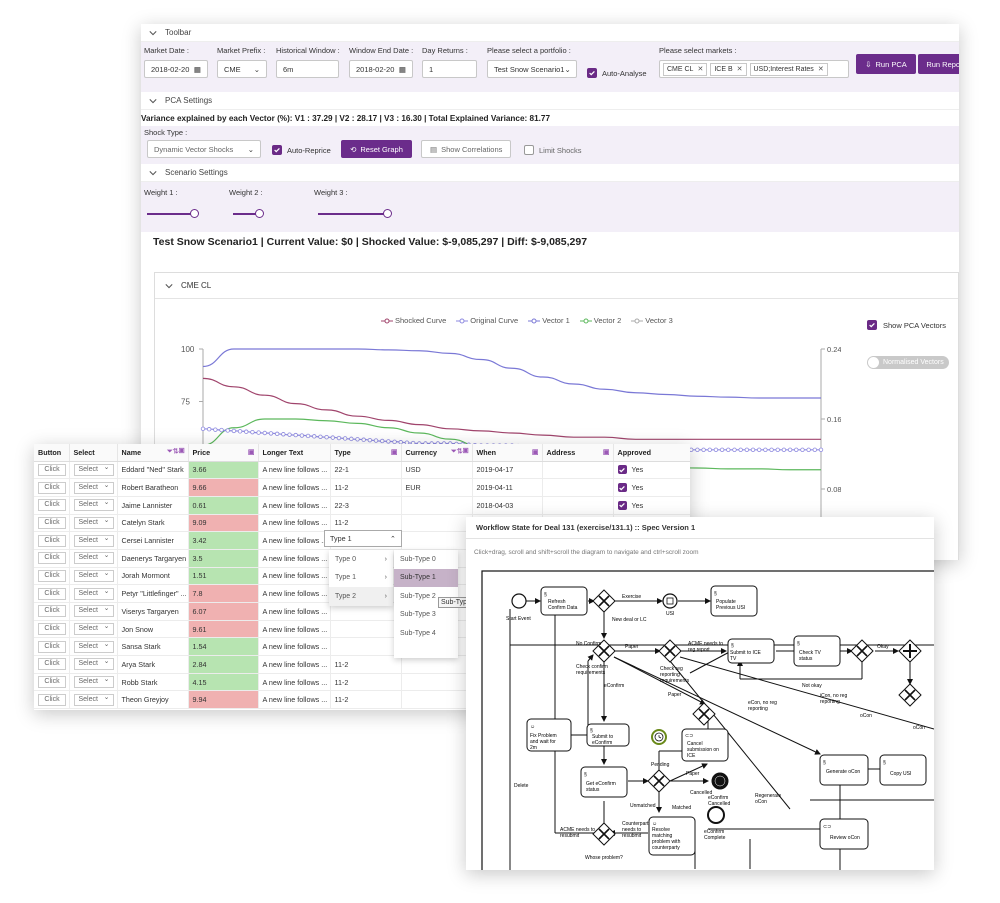 This screenshot has height=903, width=1000. Describe the element at coordinates (604, 782) in the screenshot. I see `task-get-econfirm: § Get eConfirm status` at that location.